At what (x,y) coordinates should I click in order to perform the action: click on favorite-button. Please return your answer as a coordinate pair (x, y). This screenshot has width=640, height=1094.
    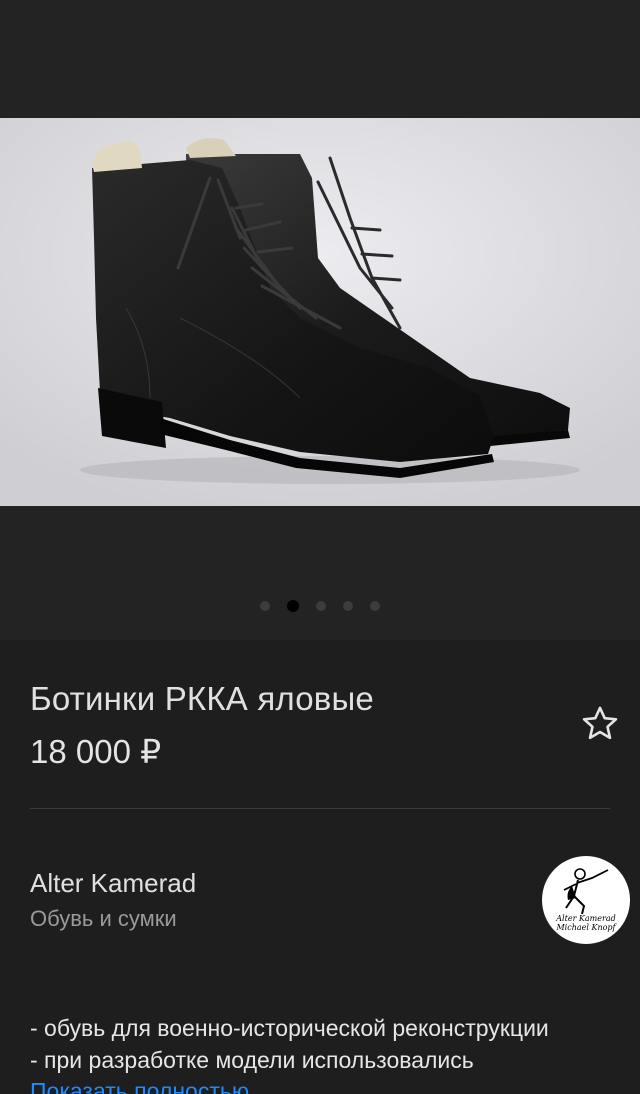
    Looking at the image, I should click on (600, 724).